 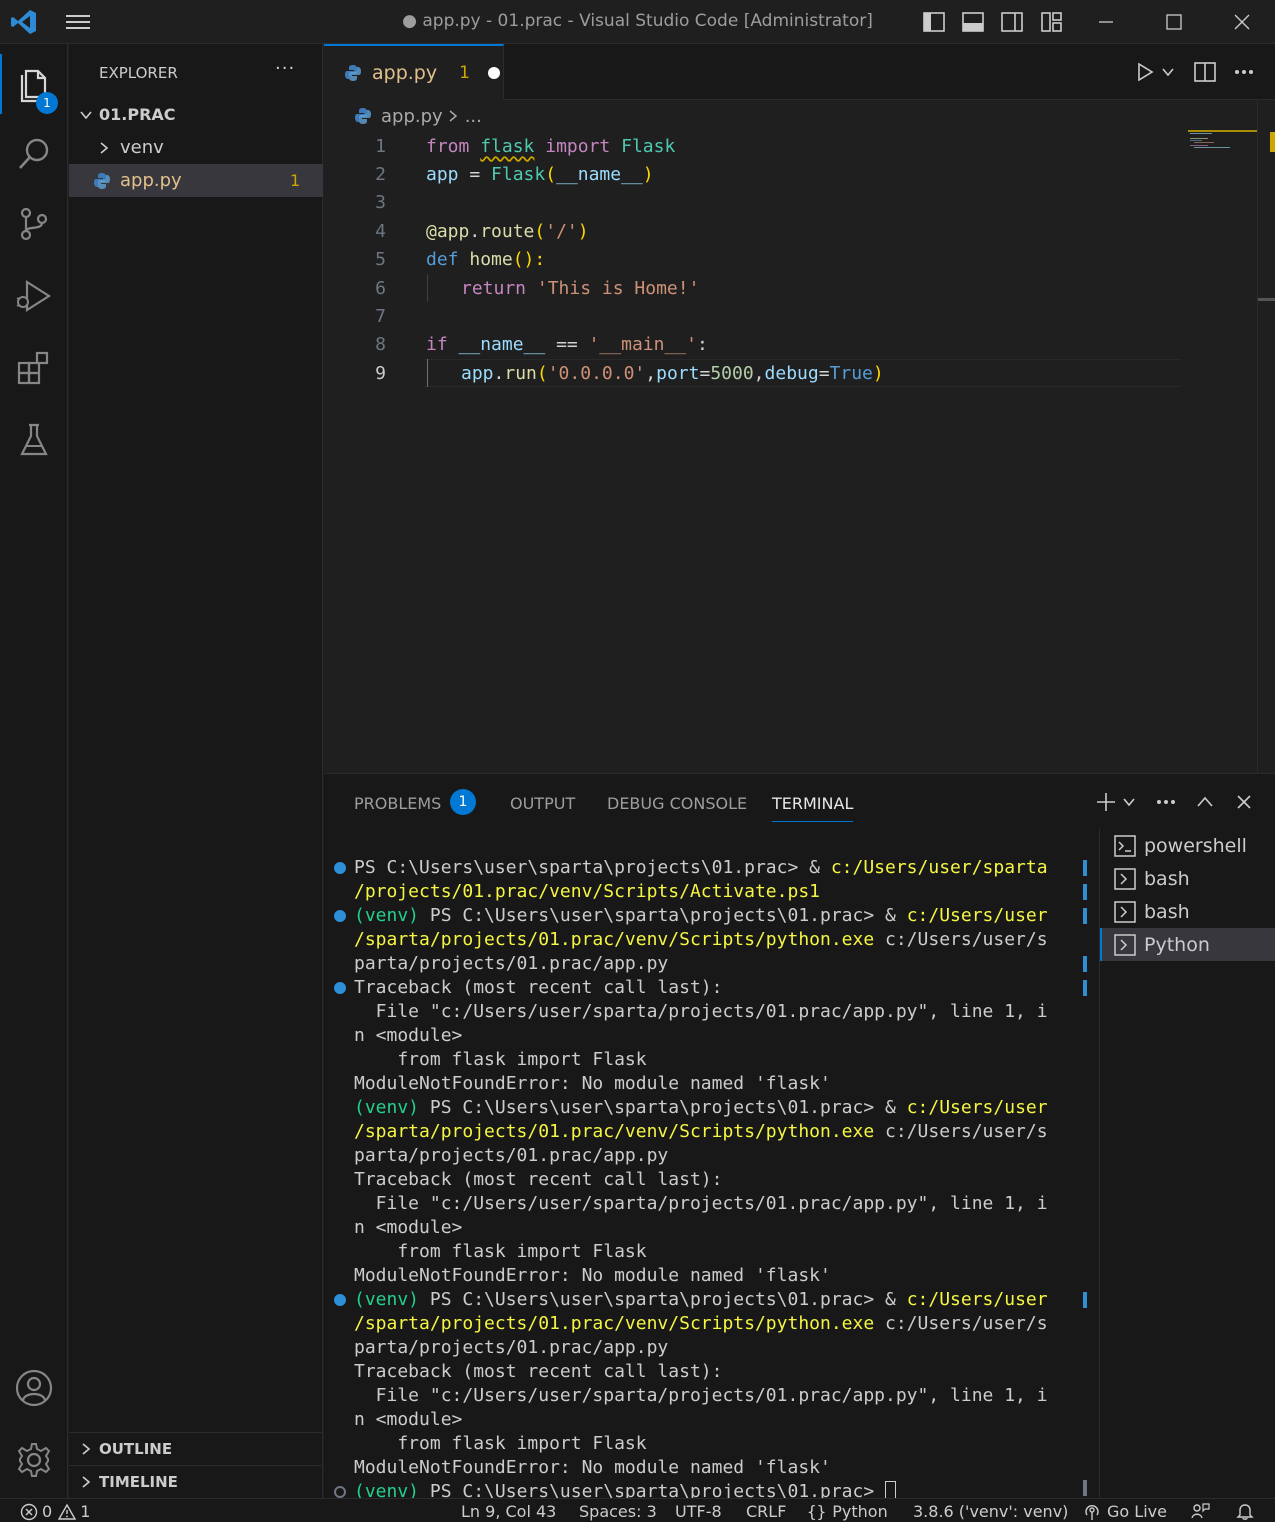 What do you see at coordinates (1223, 145) in the screenshot?
I see `minimap` at bounding box center [1223, 145].